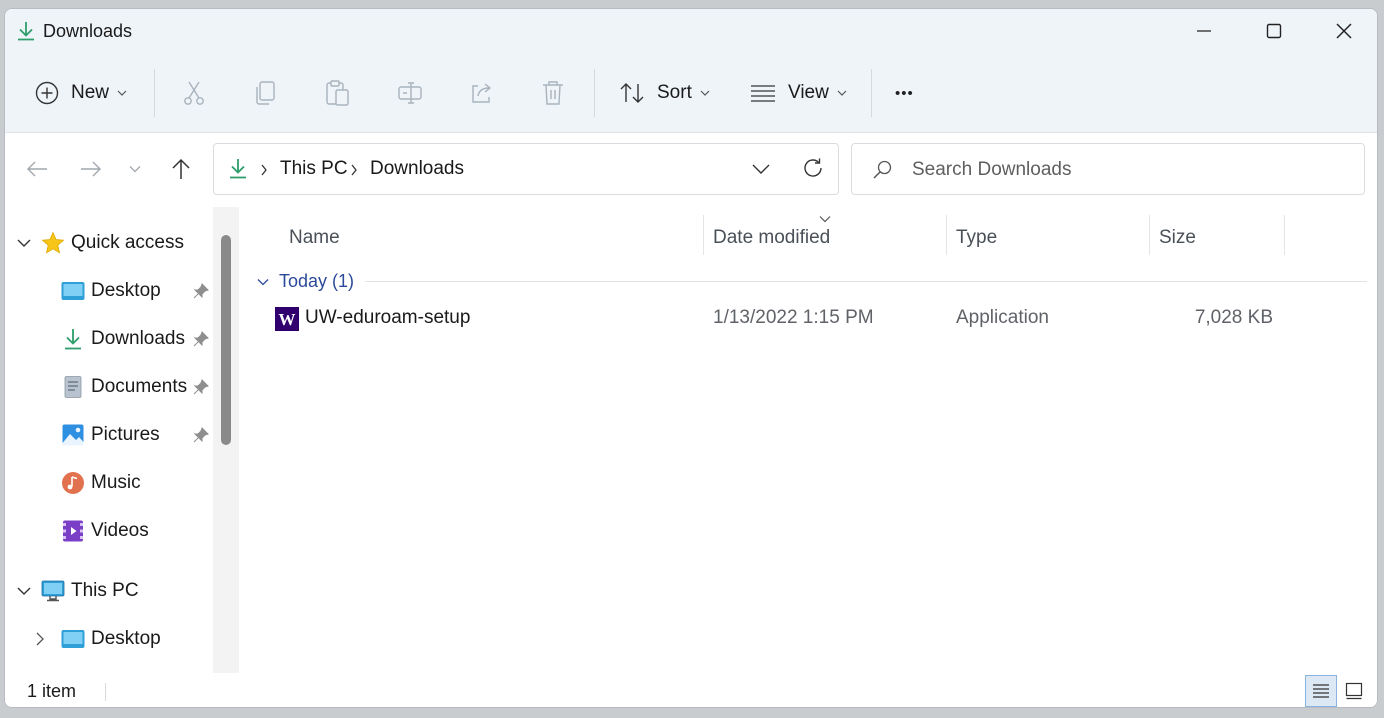  I want to click on minimize-icon, so click(1204, 31).